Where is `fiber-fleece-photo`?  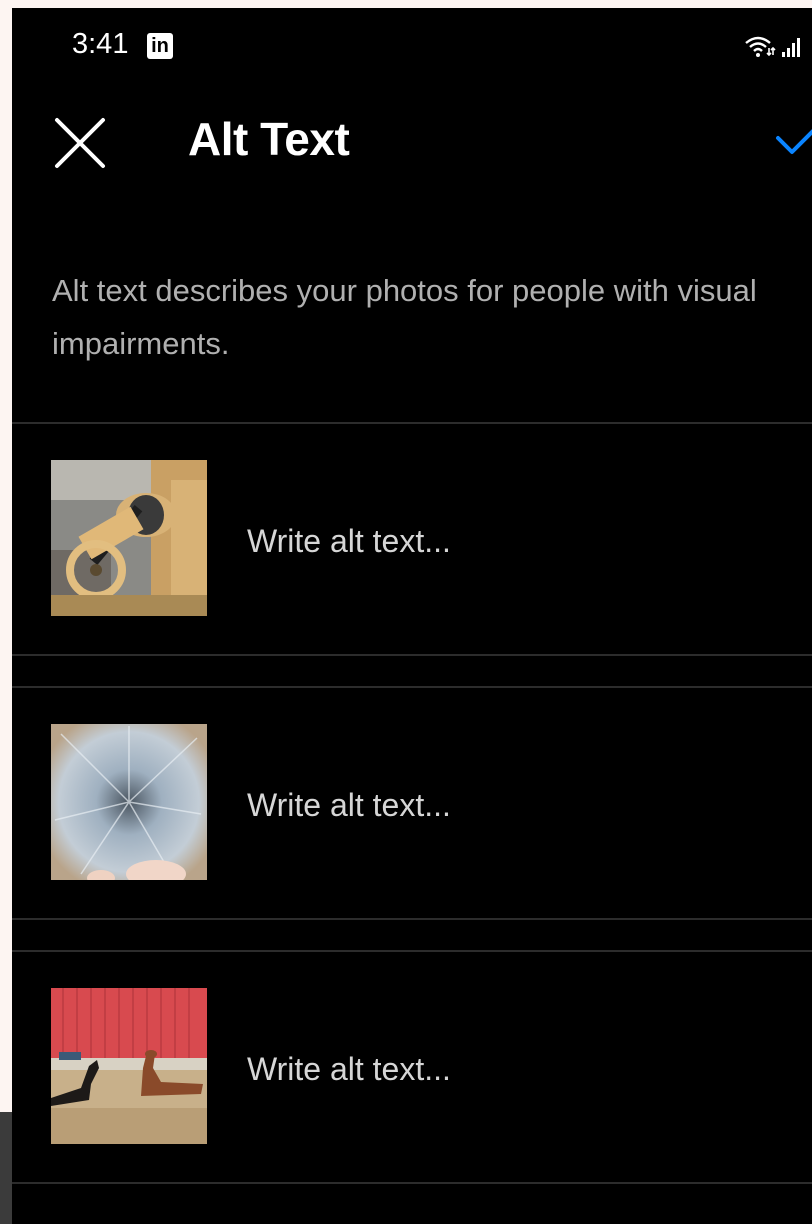 fiber-fleece-photo is located at coordinates (129, 802).